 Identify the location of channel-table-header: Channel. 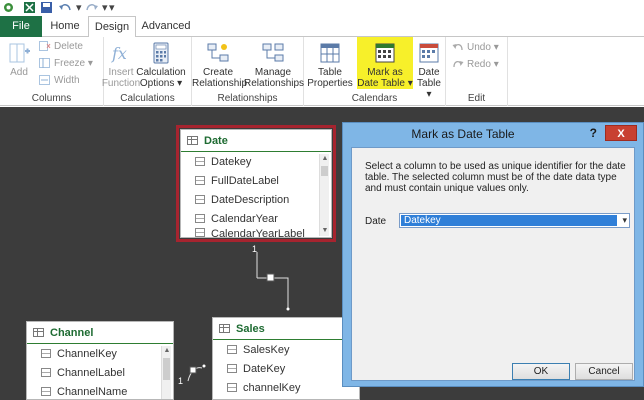
(100, 333).